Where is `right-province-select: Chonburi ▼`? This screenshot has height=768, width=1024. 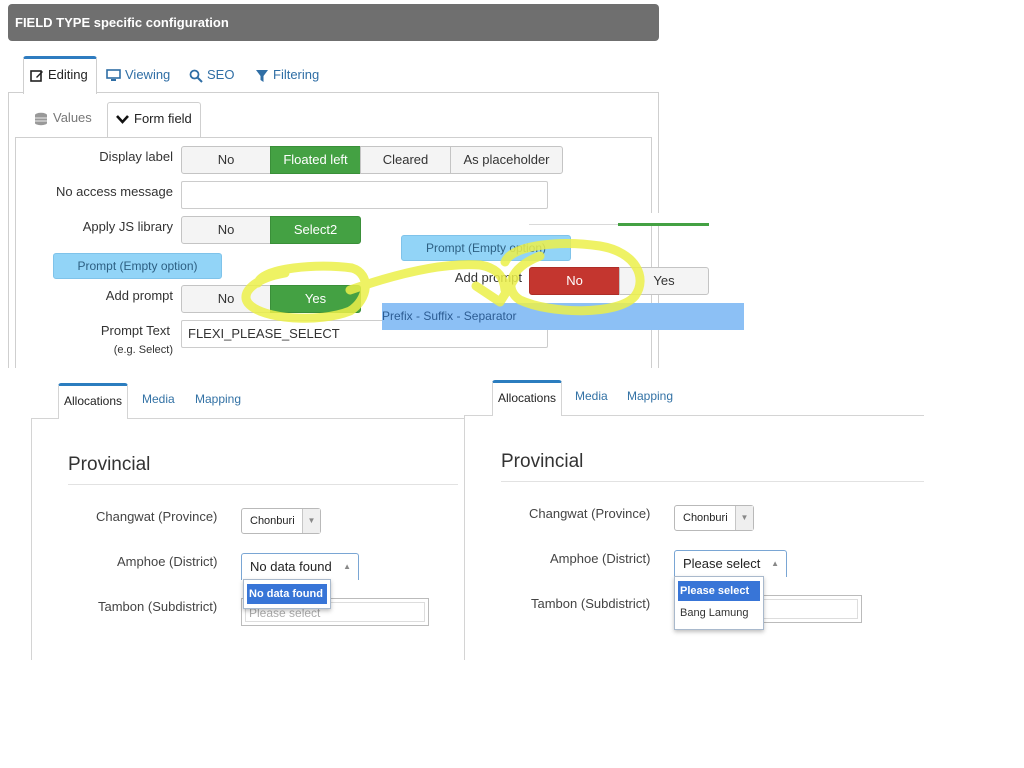
right-province-select: Chonburi ▼ is located at coordinates (714, 518).